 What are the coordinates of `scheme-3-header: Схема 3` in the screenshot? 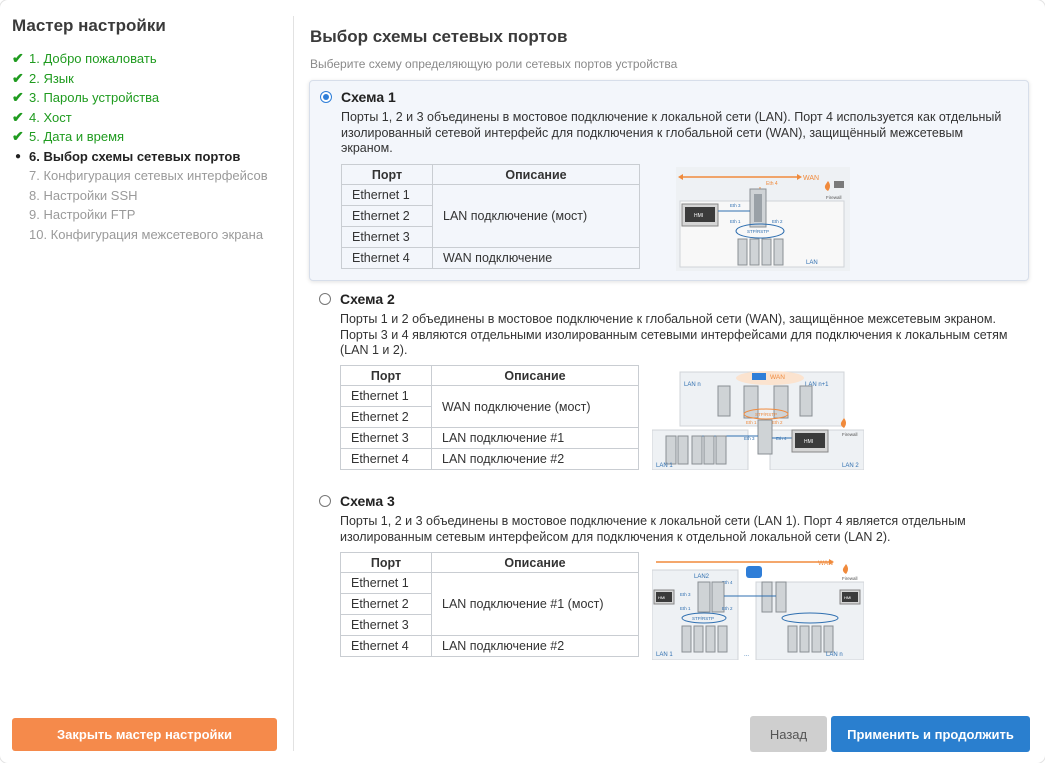 It's located at (357, 501).